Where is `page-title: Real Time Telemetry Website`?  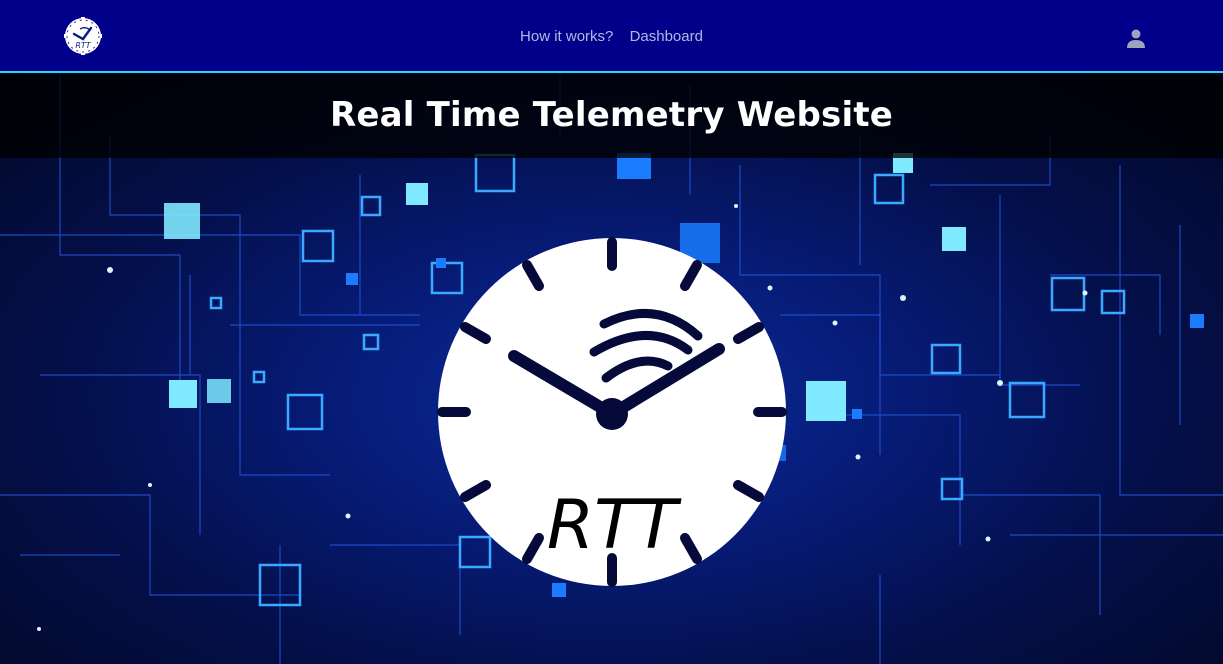
page-title: Real Time Telemetry Website is located at coordinates (611, 115).